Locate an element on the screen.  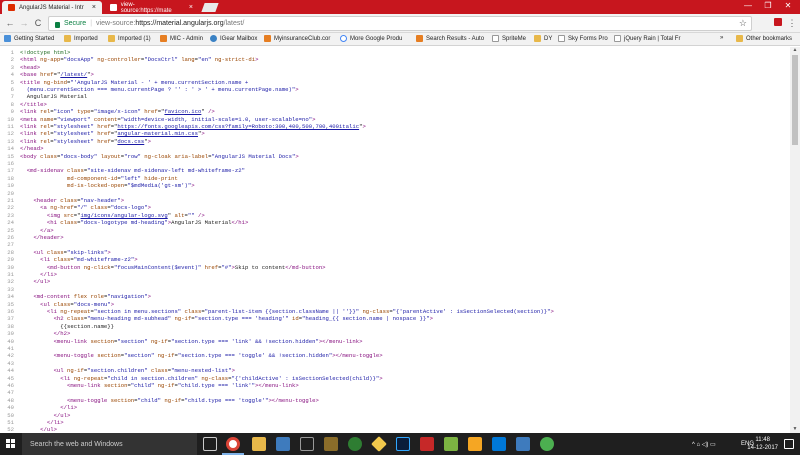
line-number: 5 is located at coordinates (12, 82).